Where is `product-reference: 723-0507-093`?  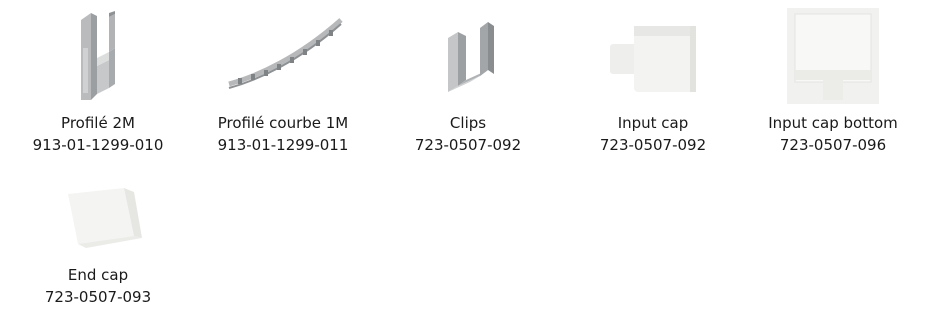
product-reference: 723-0507-093 is located at coordinates (98, 297).